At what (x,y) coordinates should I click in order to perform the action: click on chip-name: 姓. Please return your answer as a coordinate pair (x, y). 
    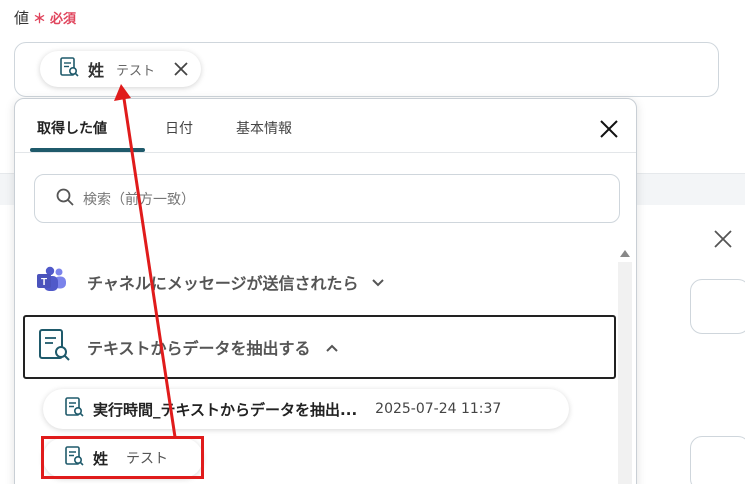
    Looking at the image, I should click on (96, 70).